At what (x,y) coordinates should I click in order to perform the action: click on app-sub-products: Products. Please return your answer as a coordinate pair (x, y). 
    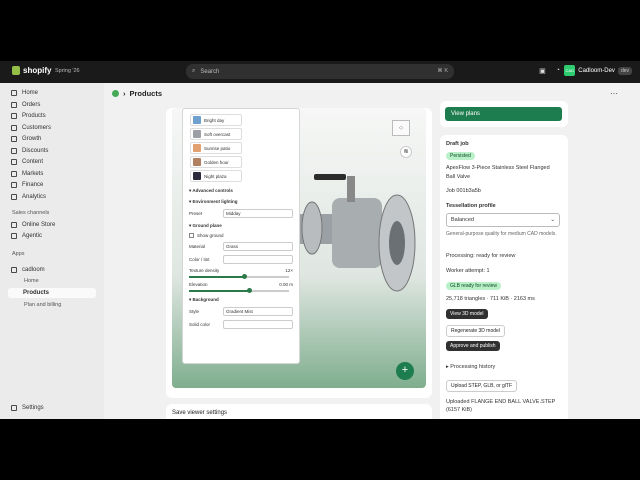
    Looking at the image, I should click on (52, 293).